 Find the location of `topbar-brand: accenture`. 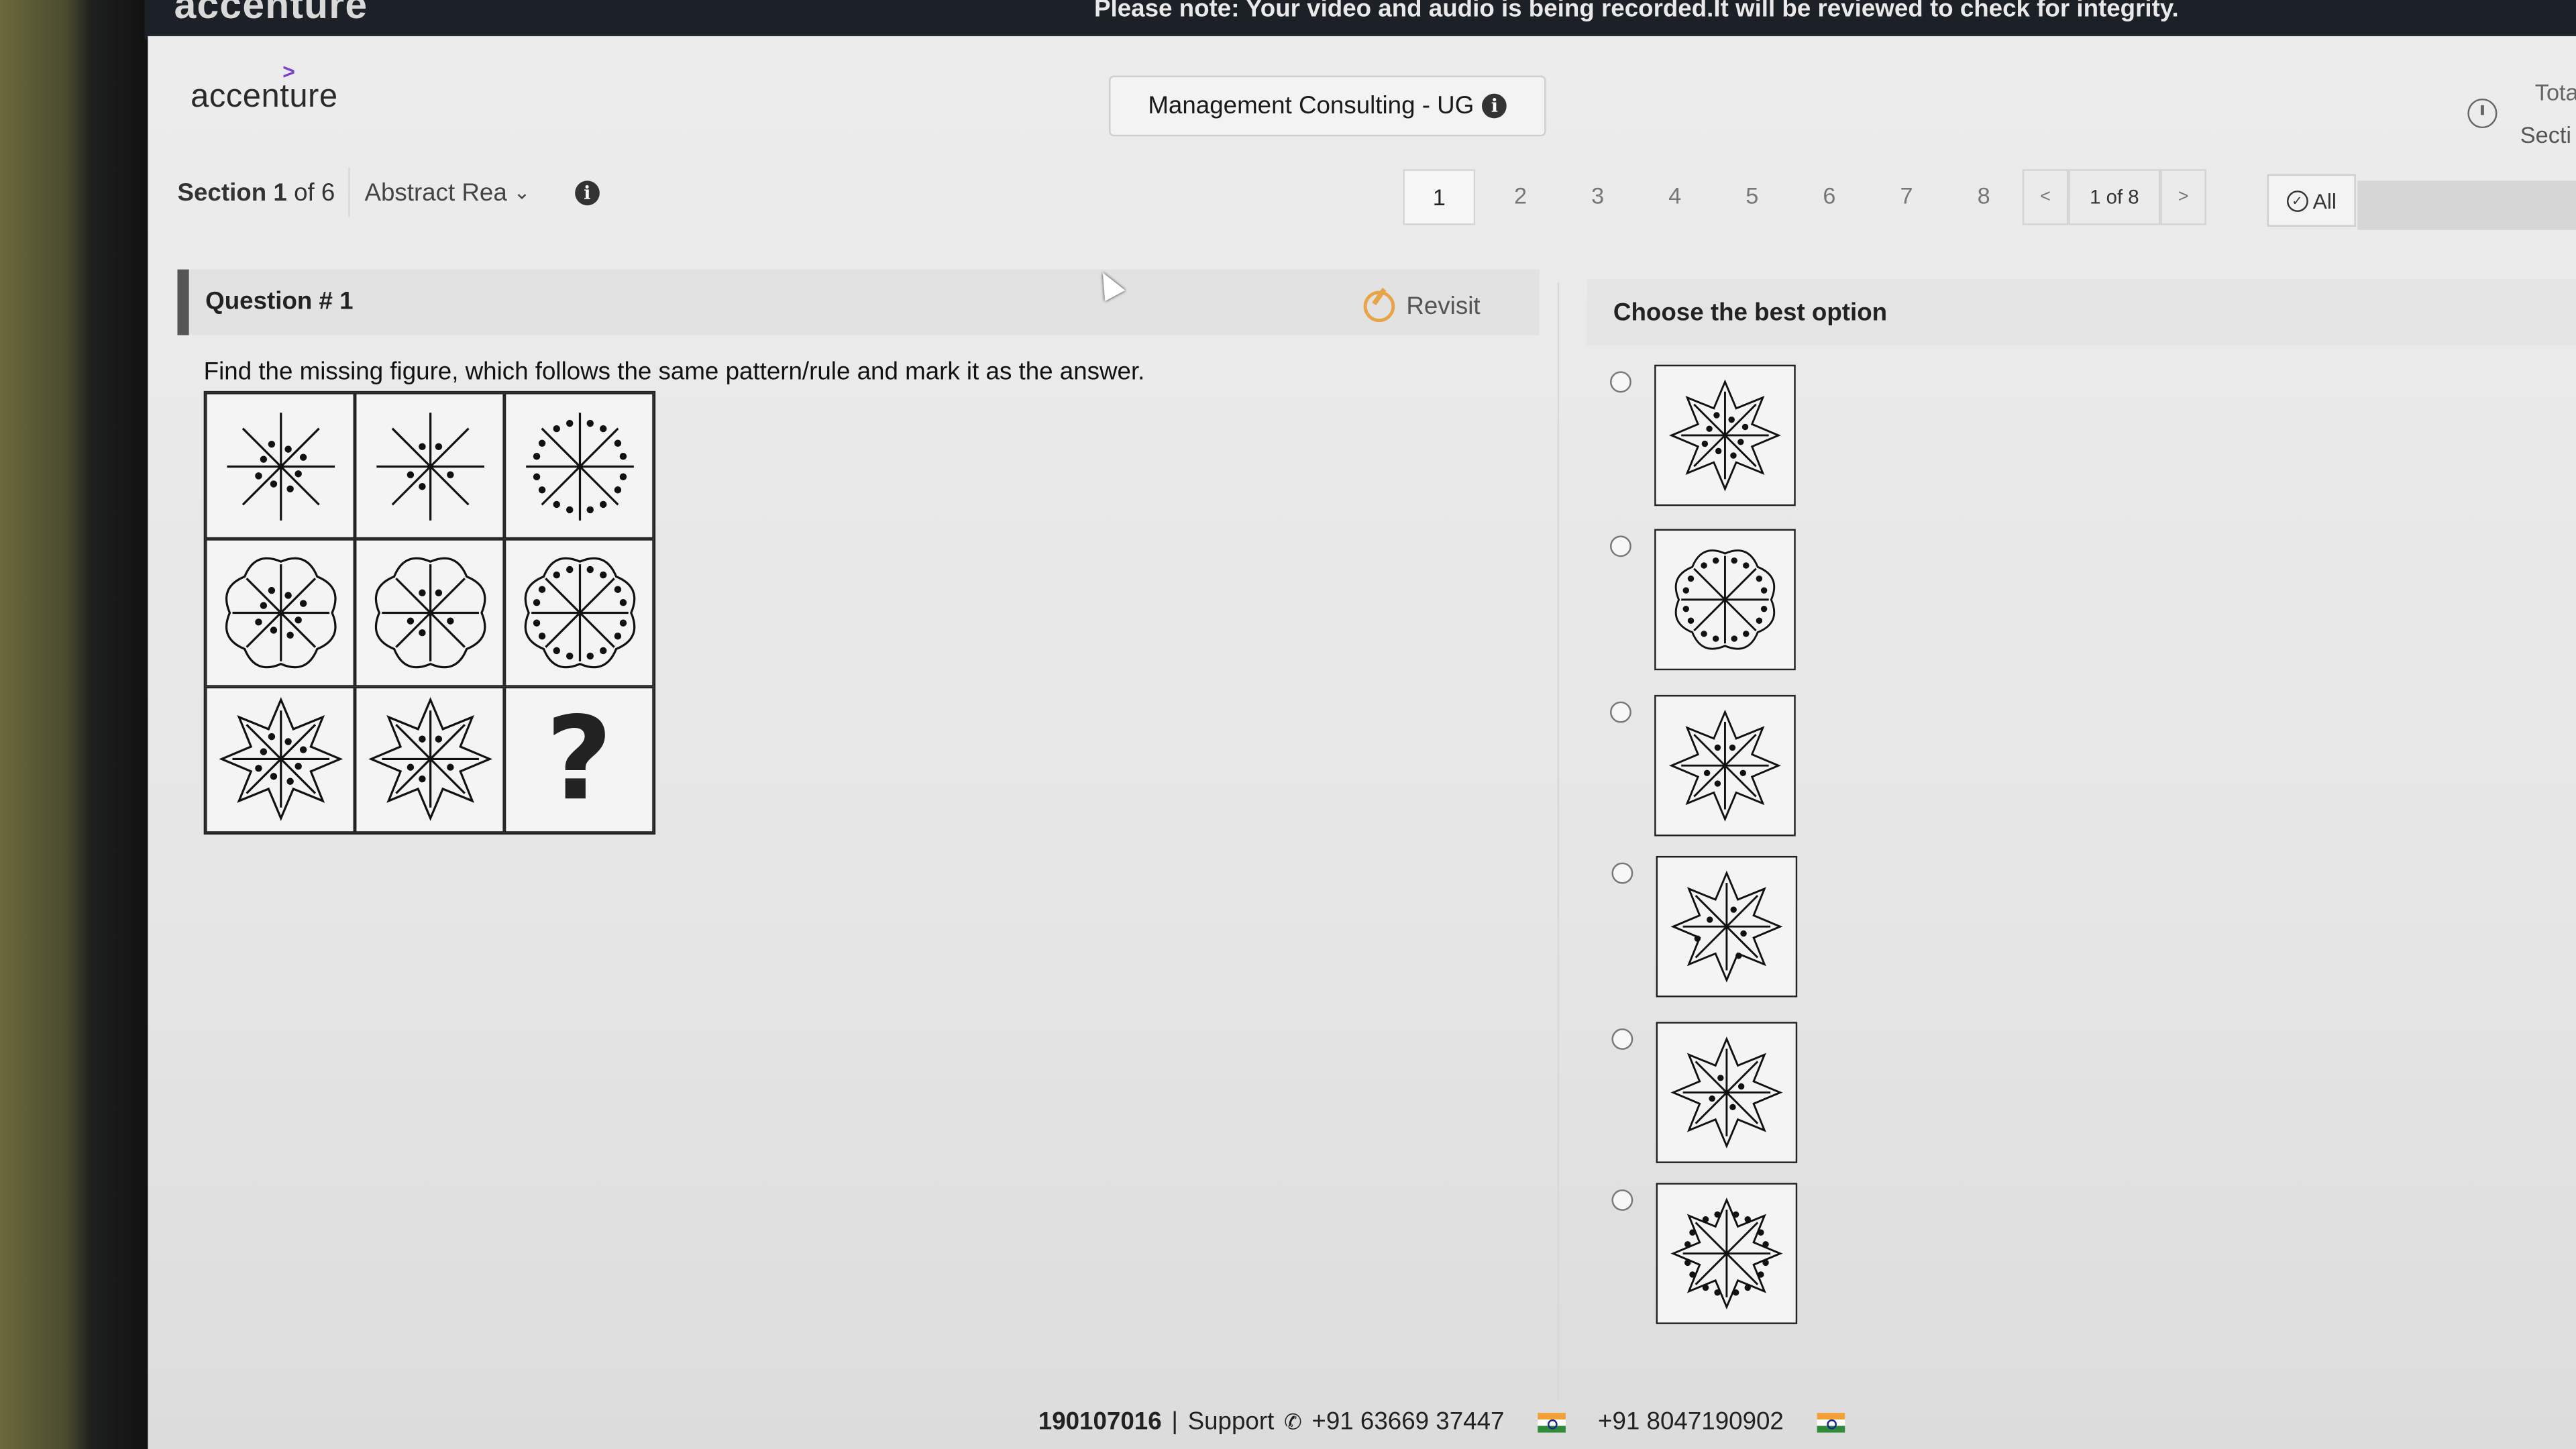

topbar-brand: accenture is located at coordinates (271, 14).